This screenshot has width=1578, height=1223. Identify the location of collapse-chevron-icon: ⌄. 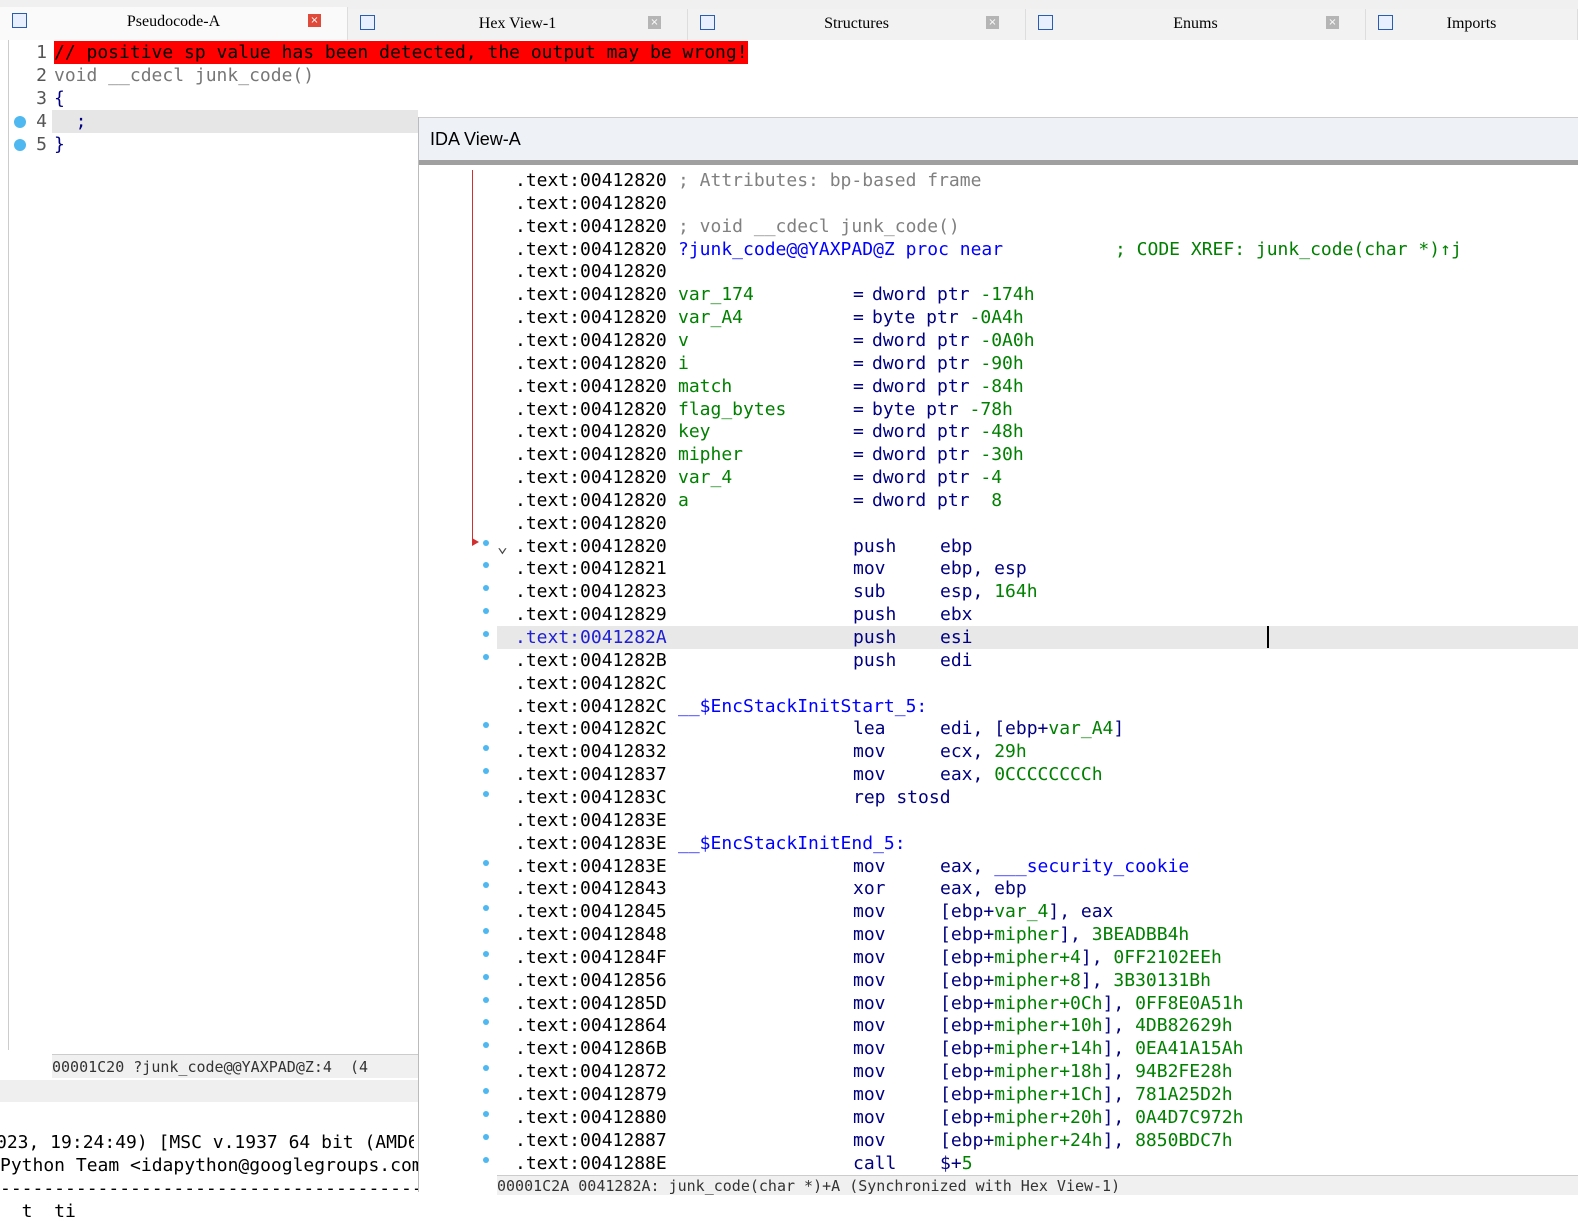
(502, 546).